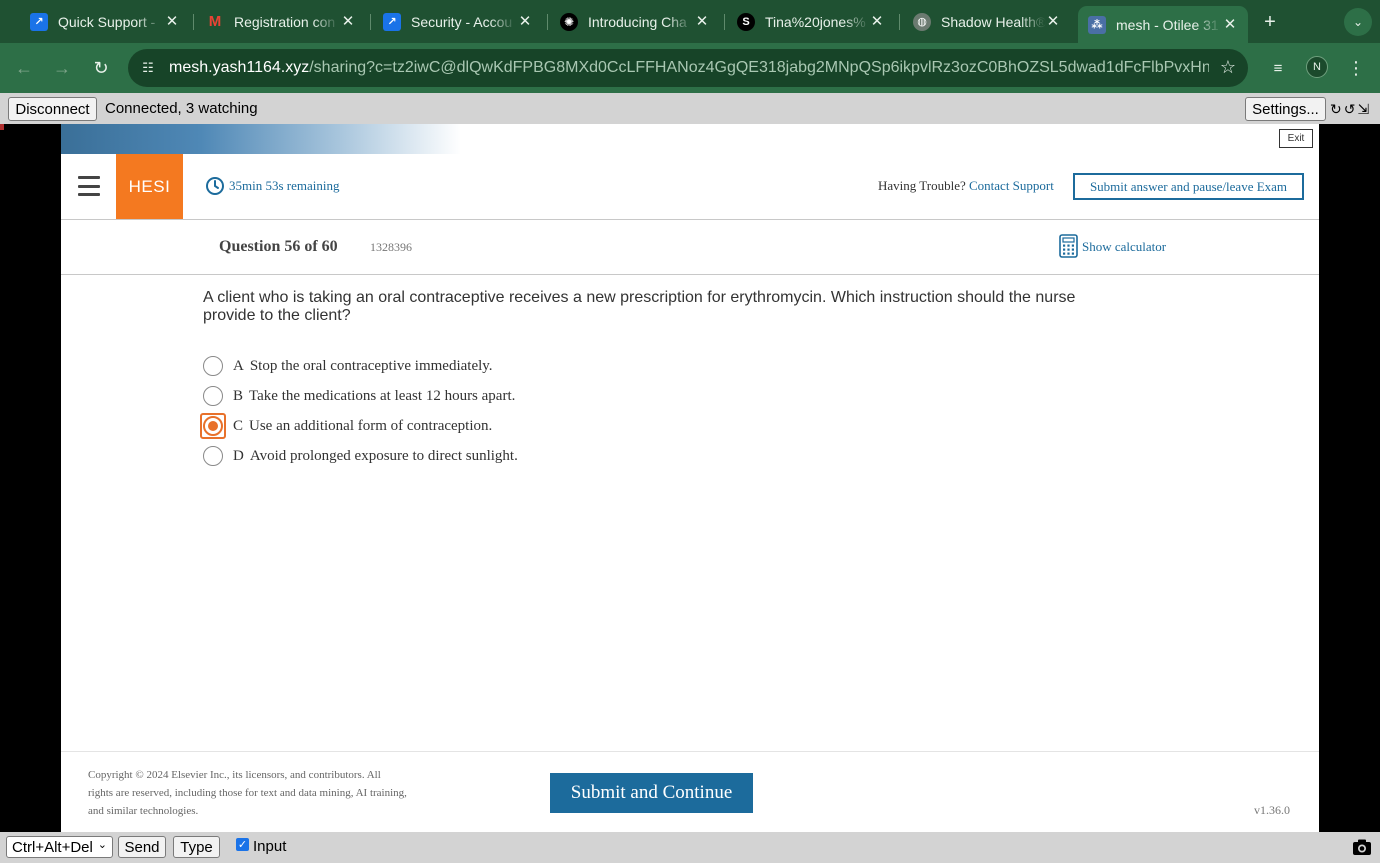 Image resolution: width=1380 pixels, height=863 pixels. Describe the element at coordinates (149, 186) in the screenshot. I see `hesi-logo: HESI` at that location.